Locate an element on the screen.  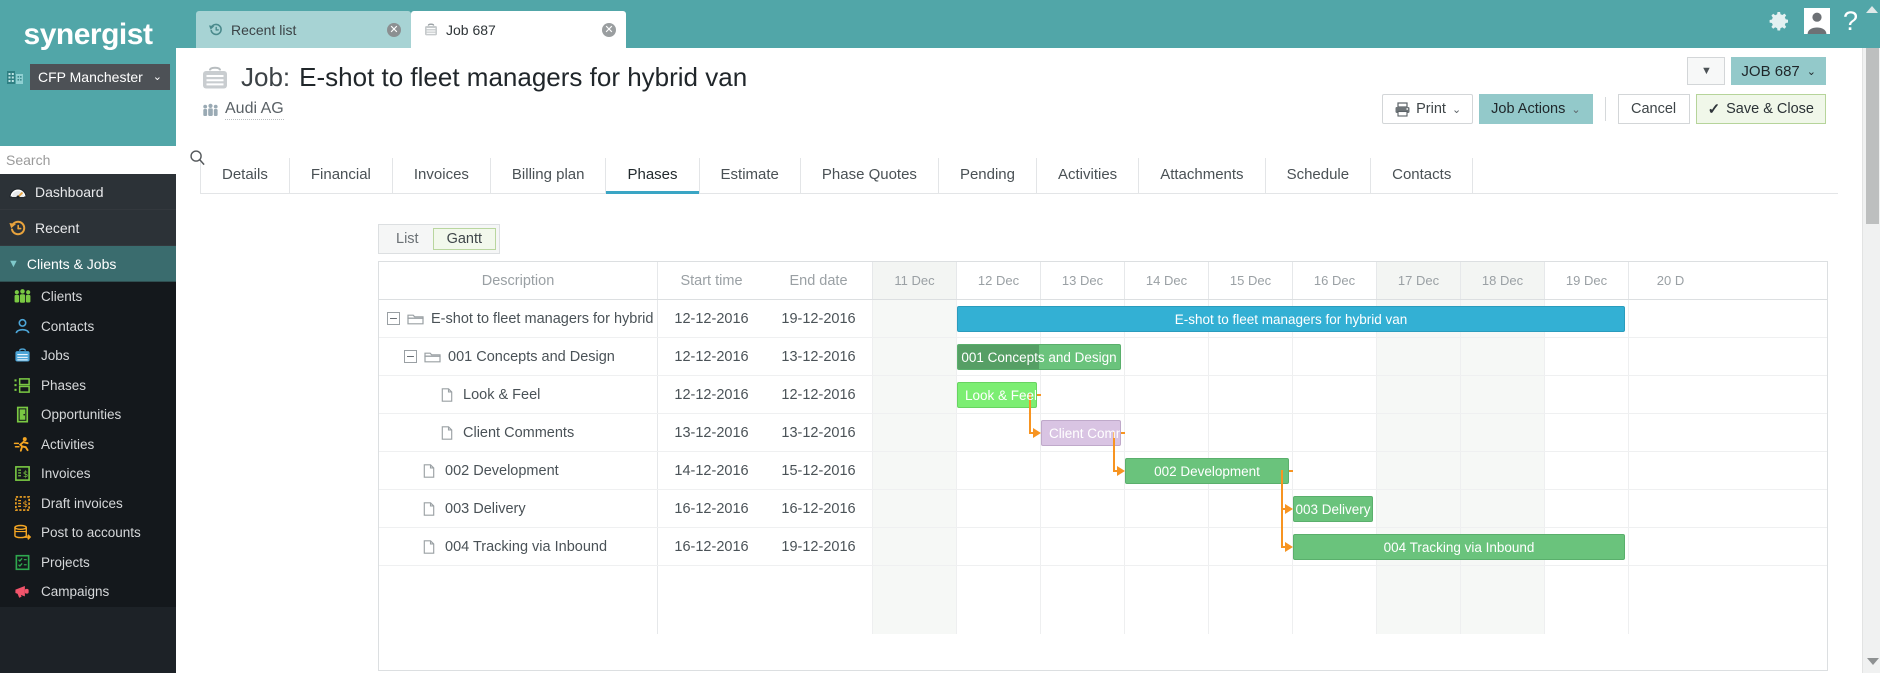
table-row: Client Comments 13-12-2016 13-12-2016 is located at coordinates (1103, 433).